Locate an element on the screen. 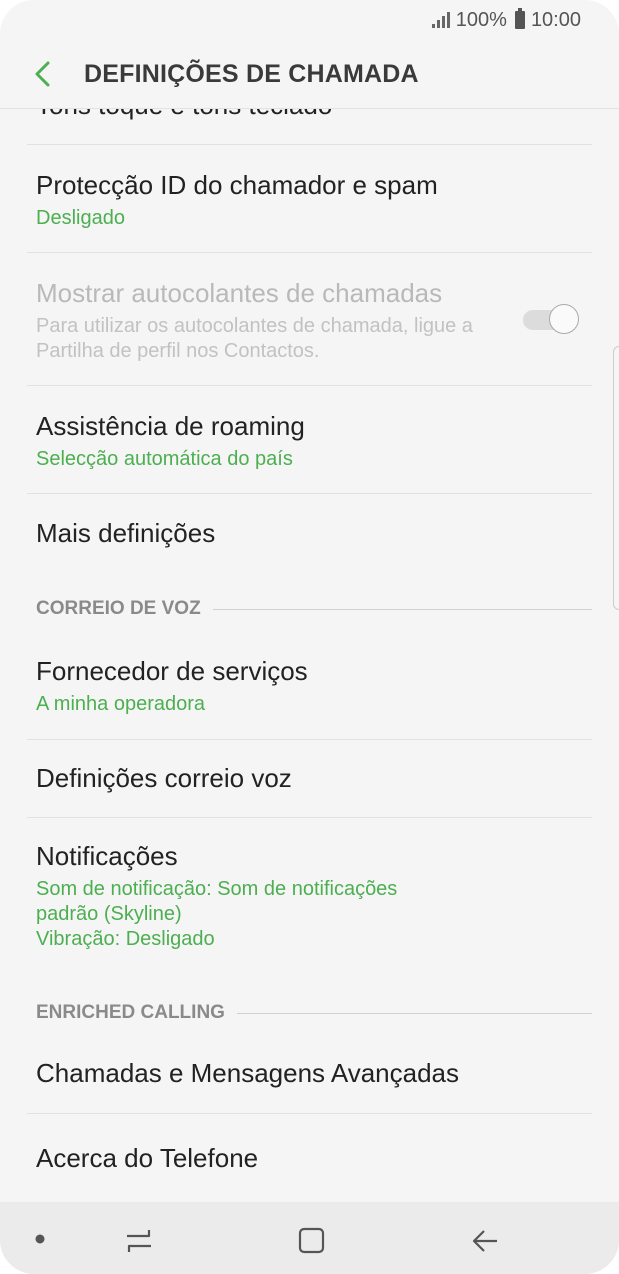  item-title: Chamadas e Mensagens Avançadas is located at coordinates (248, 1073).